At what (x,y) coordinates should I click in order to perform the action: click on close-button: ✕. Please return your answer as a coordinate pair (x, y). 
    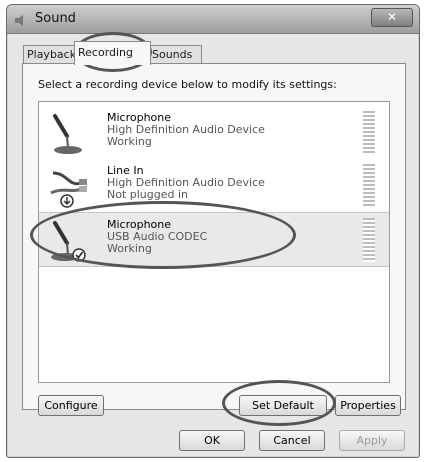
    Looking at the image, I should click on (392, 17).